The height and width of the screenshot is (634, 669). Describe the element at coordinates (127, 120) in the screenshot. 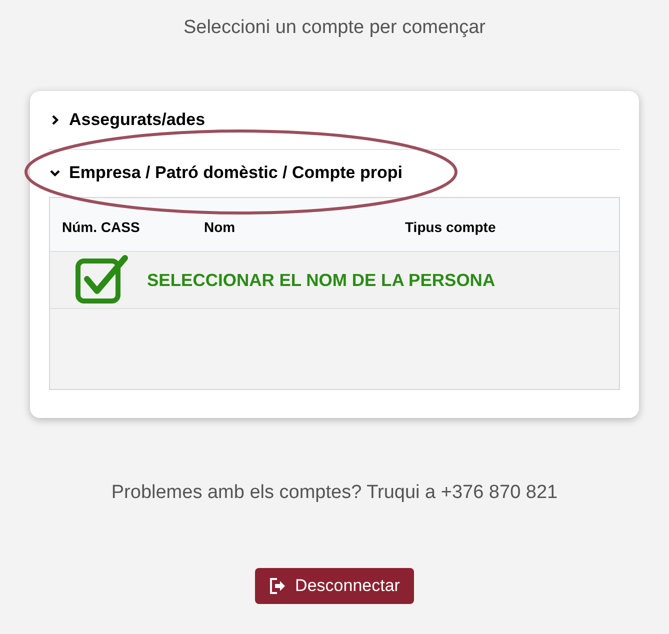

I see `section-toggle: Assegurats/ades` at that location.